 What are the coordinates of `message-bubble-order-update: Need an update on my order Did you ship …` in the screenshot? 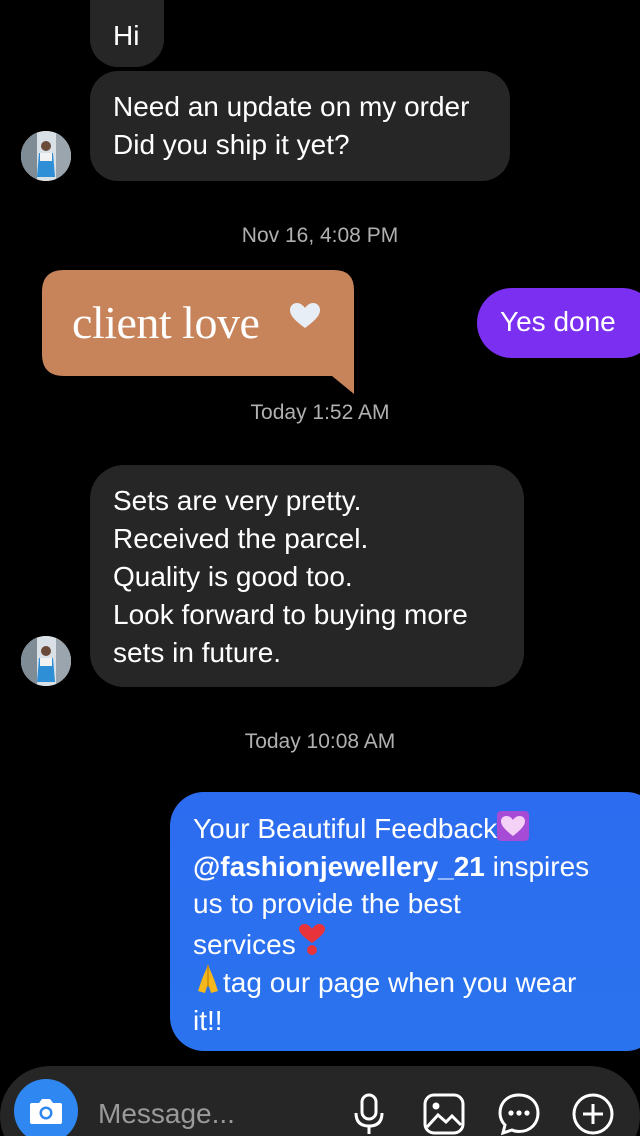 It's located at (300, 126).